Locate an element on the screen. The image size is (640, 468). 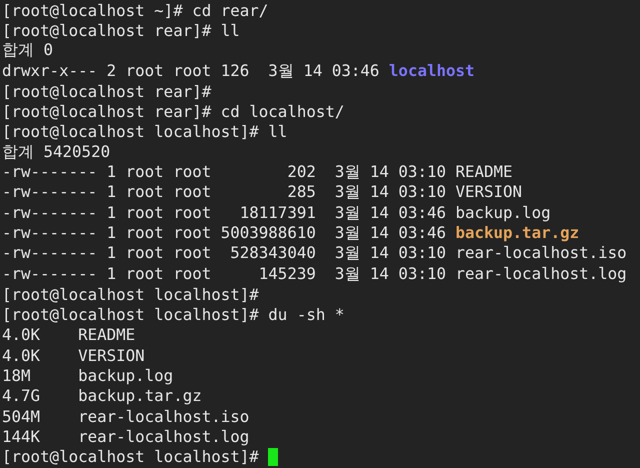
terminal-line: 합계 5420520 is located at coordinates (56, 152).